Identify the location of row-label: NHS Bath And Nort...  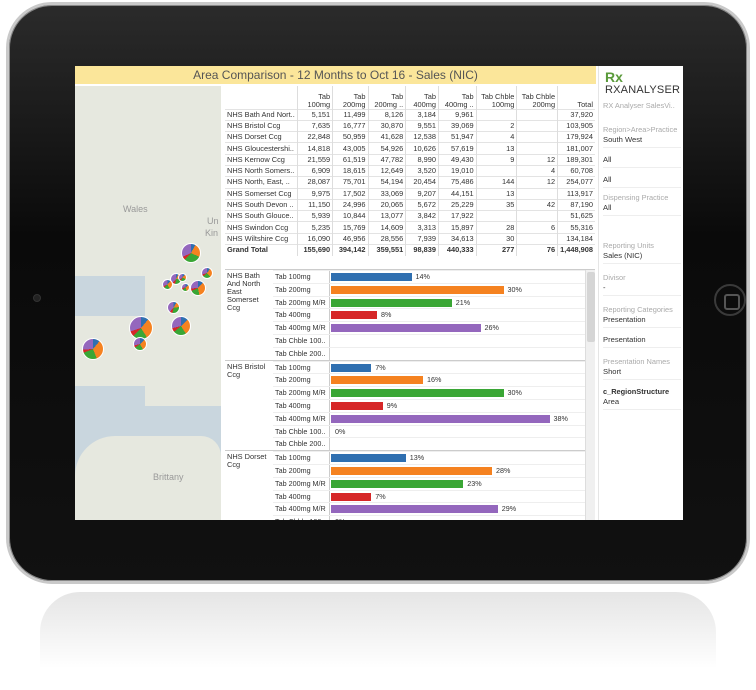
(261, 114).